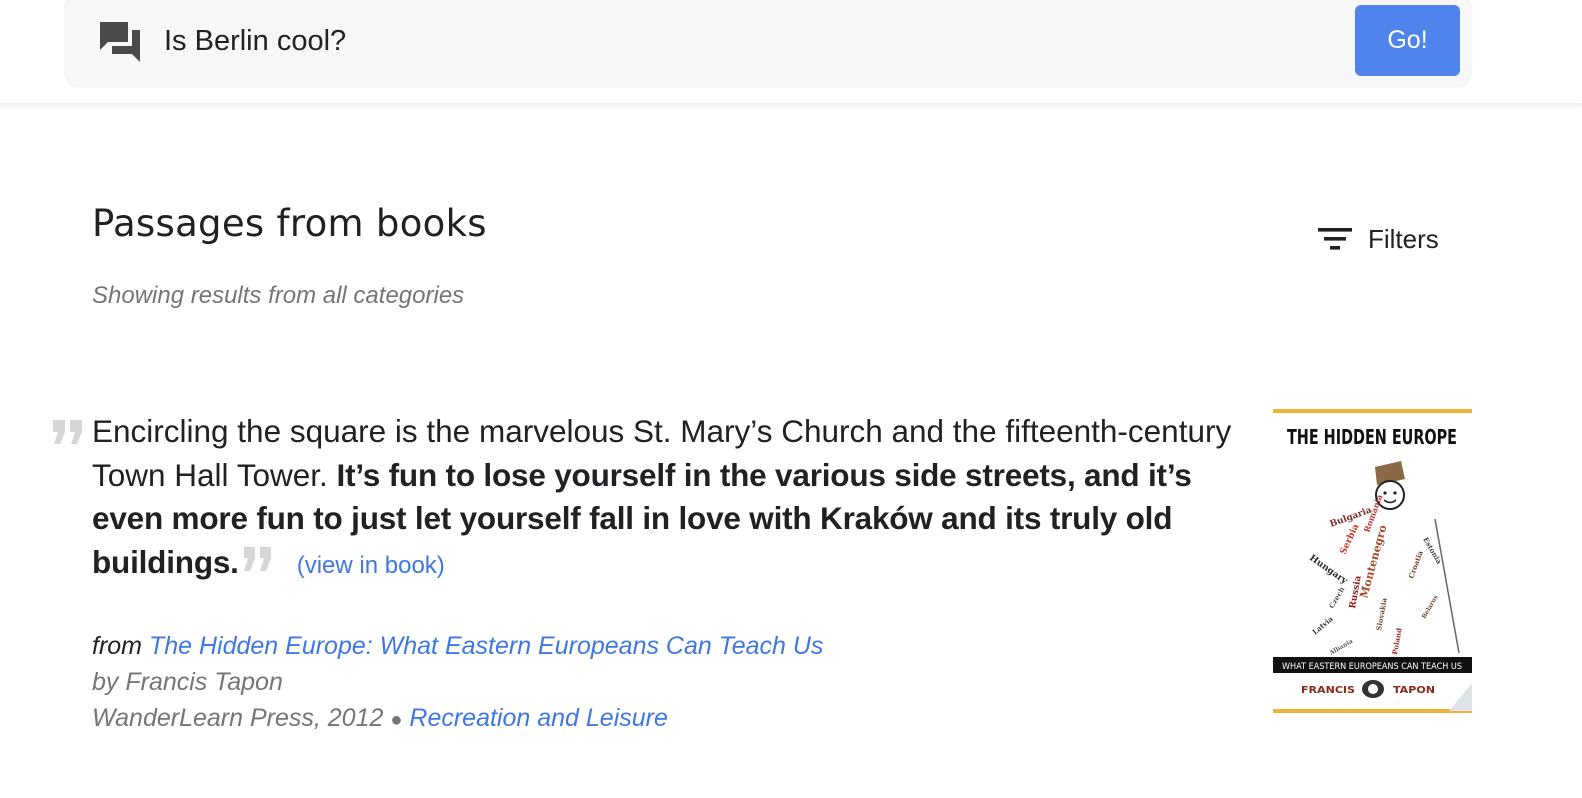 Image resolution: width=1582 pixels, height=798 pixels. I want to click on filters-button: Filters, so click(1376, 239).